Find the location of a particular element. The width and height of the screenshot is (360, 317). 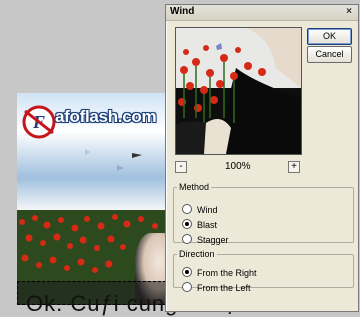

radio-label: Stagger is located at coordinates (213, 240).